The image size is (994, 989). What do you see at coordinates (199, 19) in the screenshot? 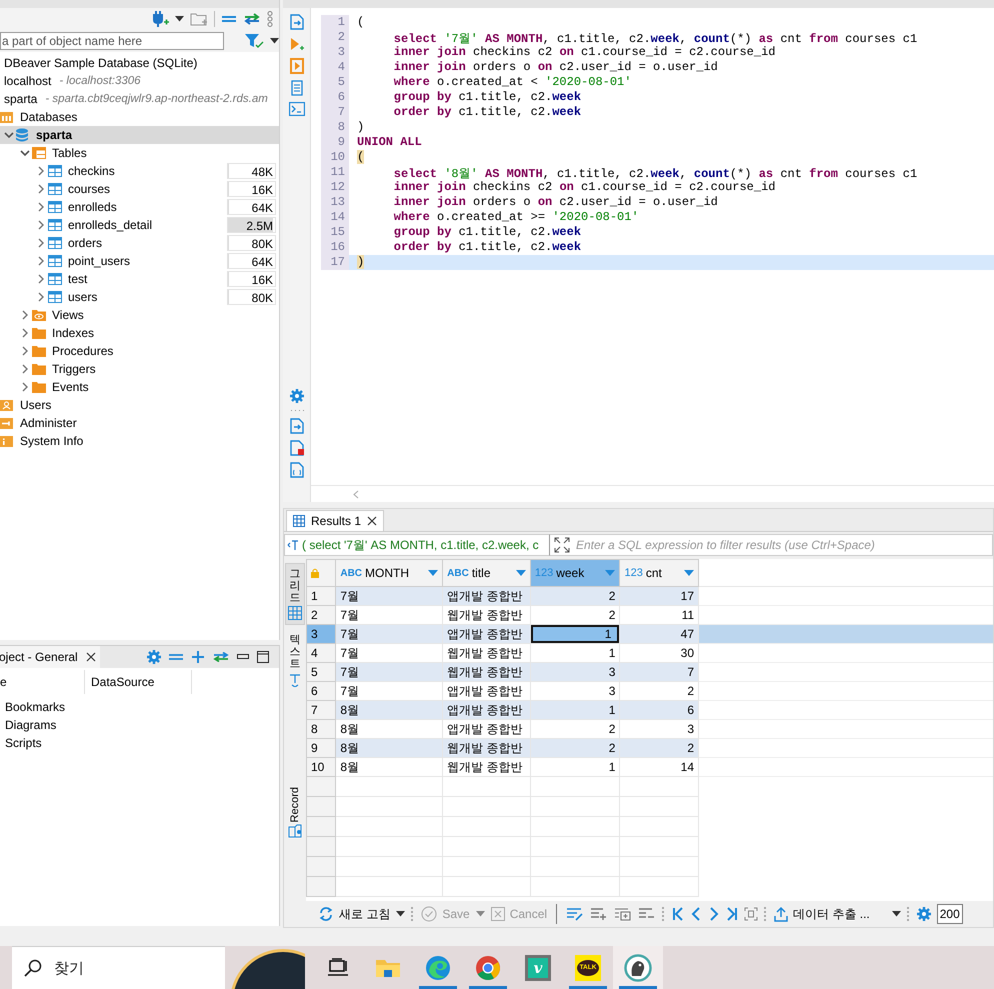
I see `new-folder-icon` at bounding box center [199, 19].